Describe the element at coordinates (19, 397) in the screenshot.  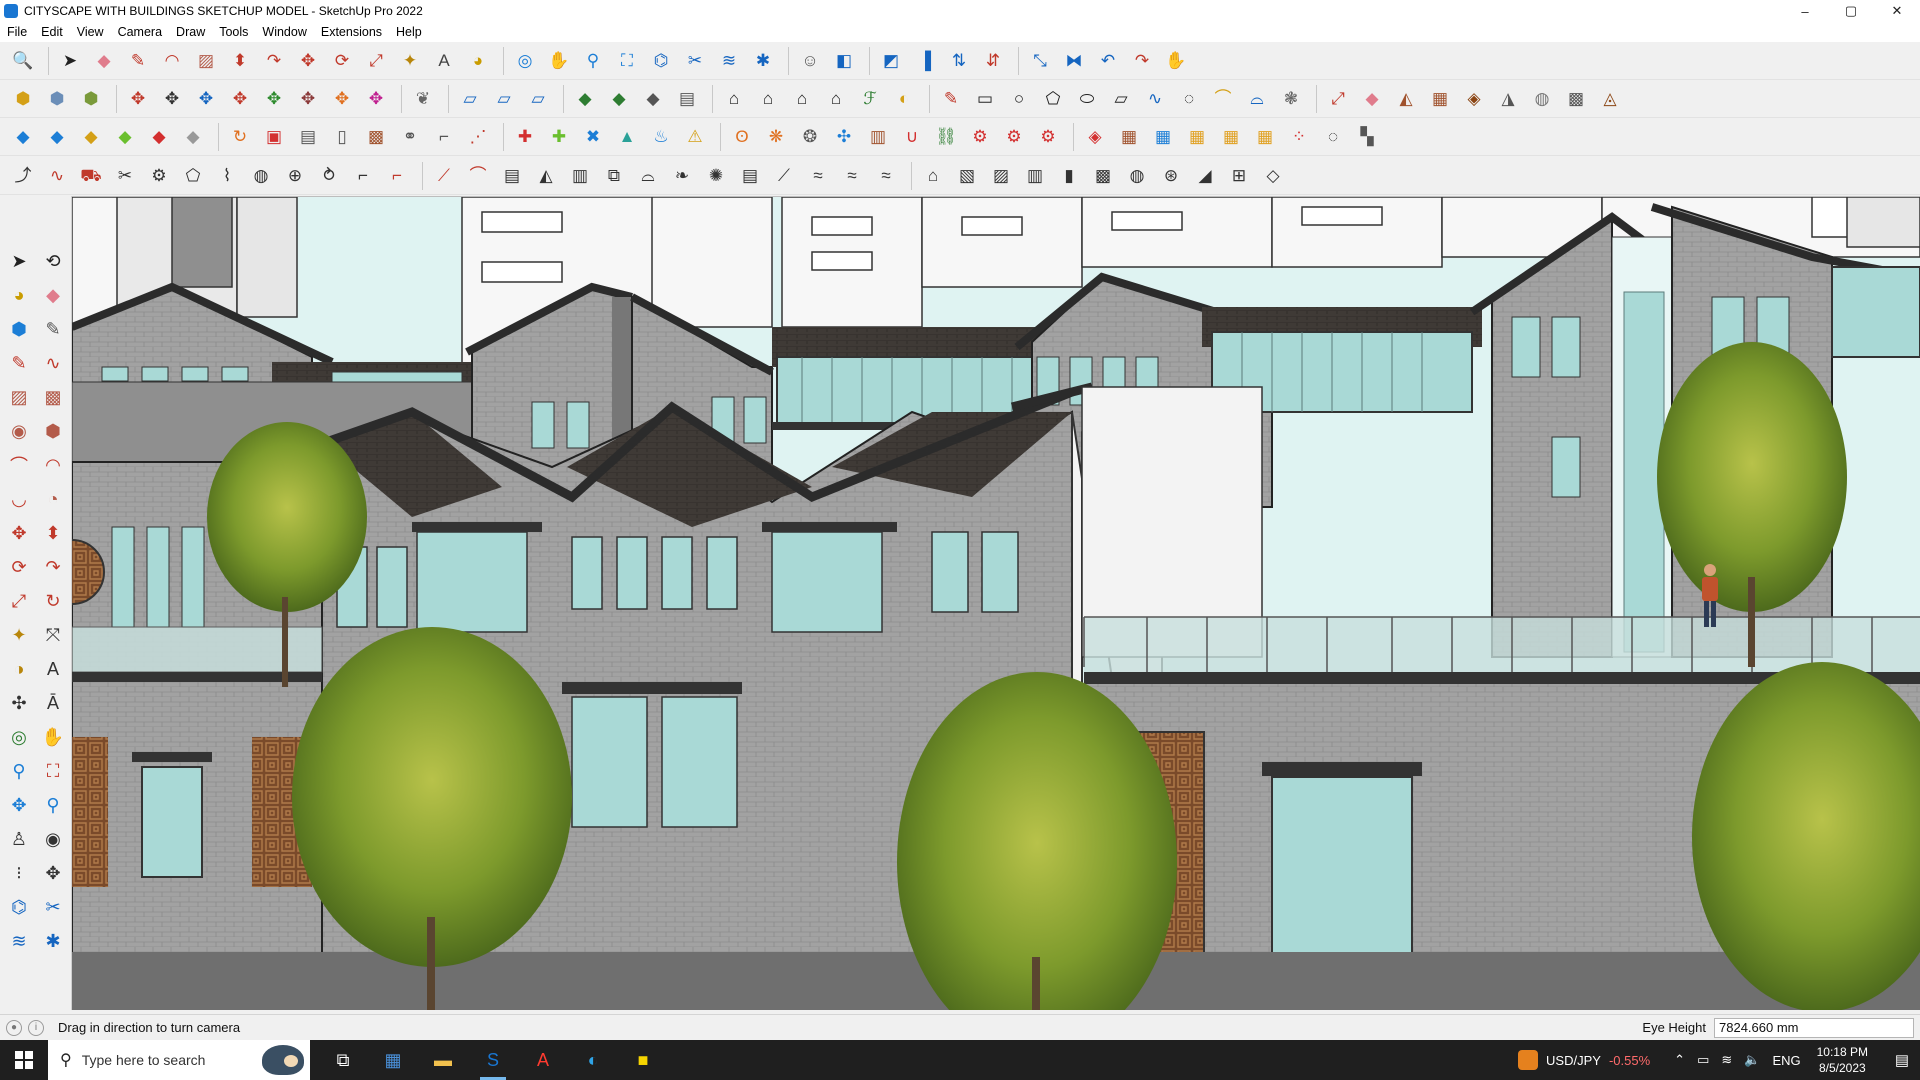
I see `left-rect-icon: ▨` at that location.